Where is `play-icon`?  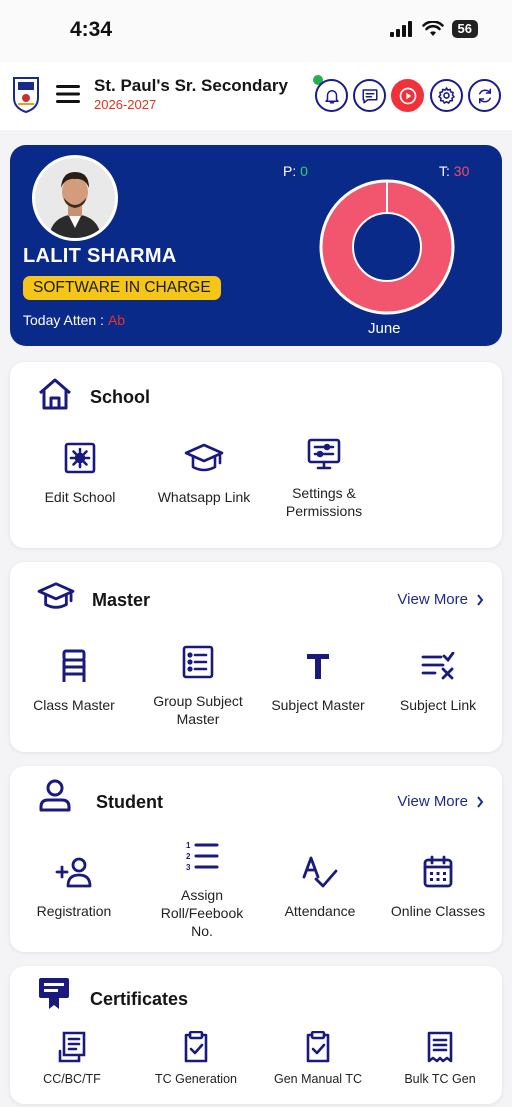 play-icon is located at coordinates (407, 95).